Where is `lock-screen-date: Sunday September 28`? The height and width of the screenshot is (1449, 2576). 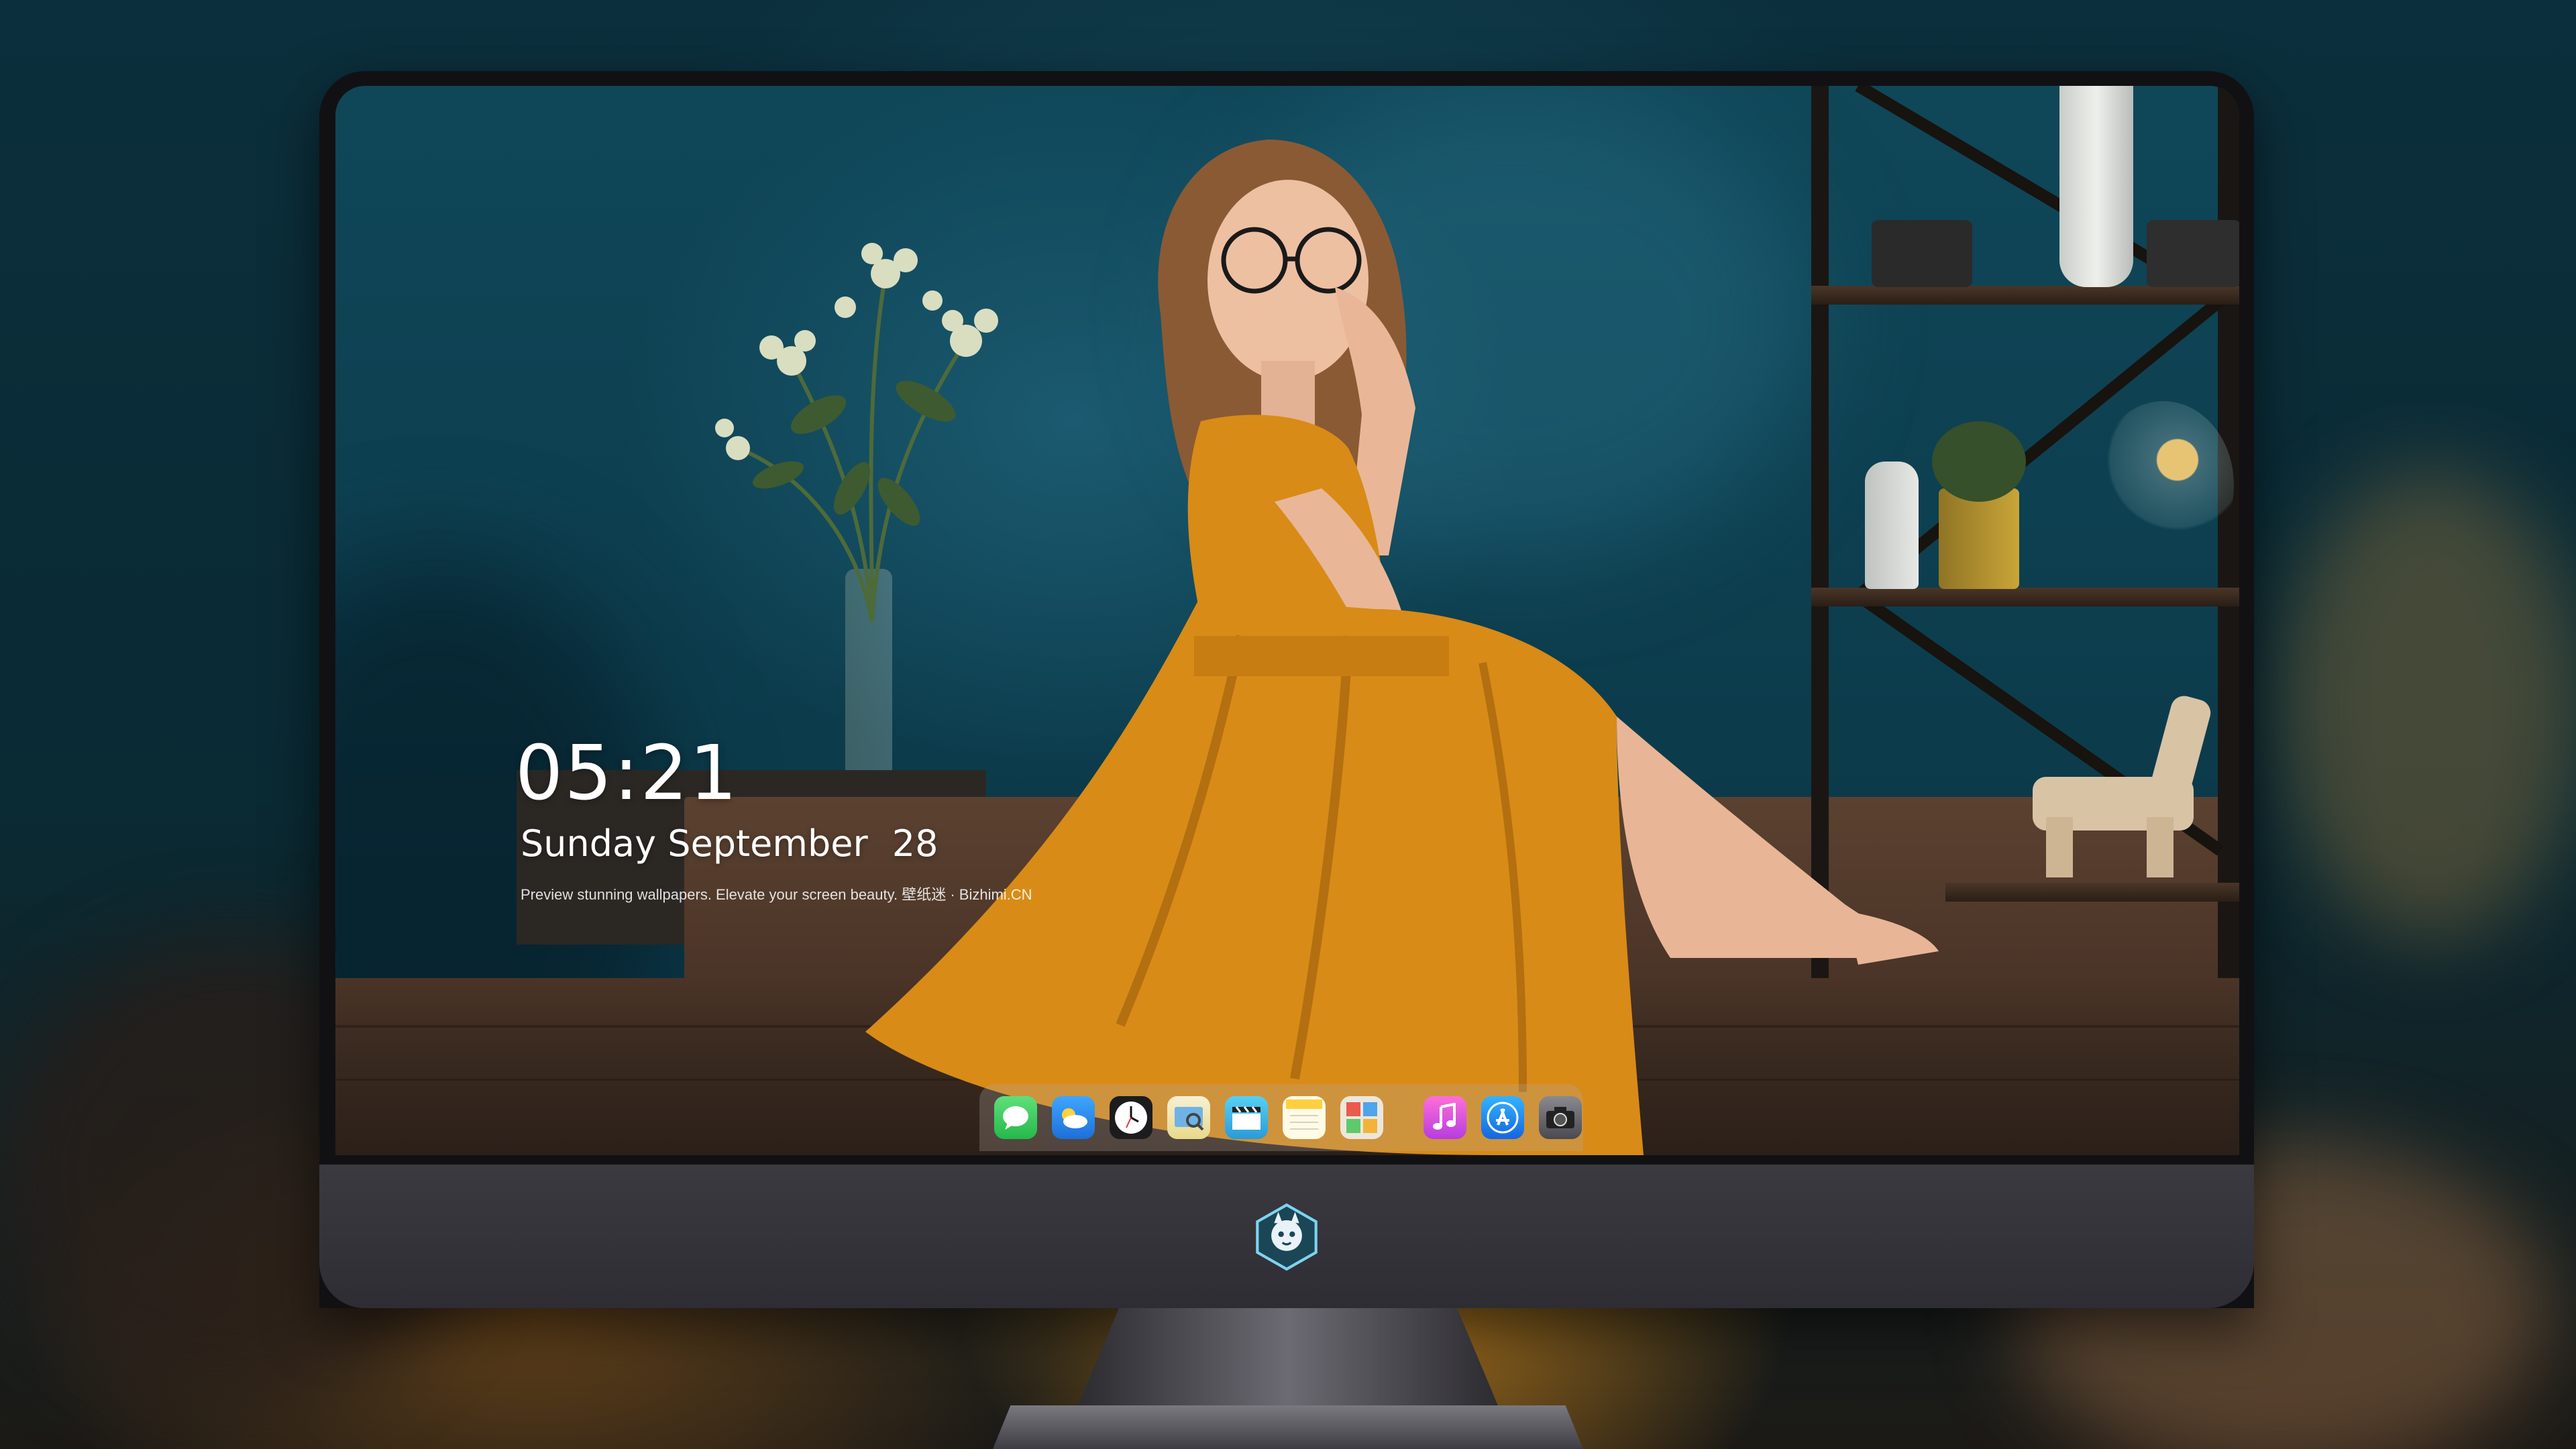
lock-screen-date: Sunday September 28 is located at coordinates (729, 843).